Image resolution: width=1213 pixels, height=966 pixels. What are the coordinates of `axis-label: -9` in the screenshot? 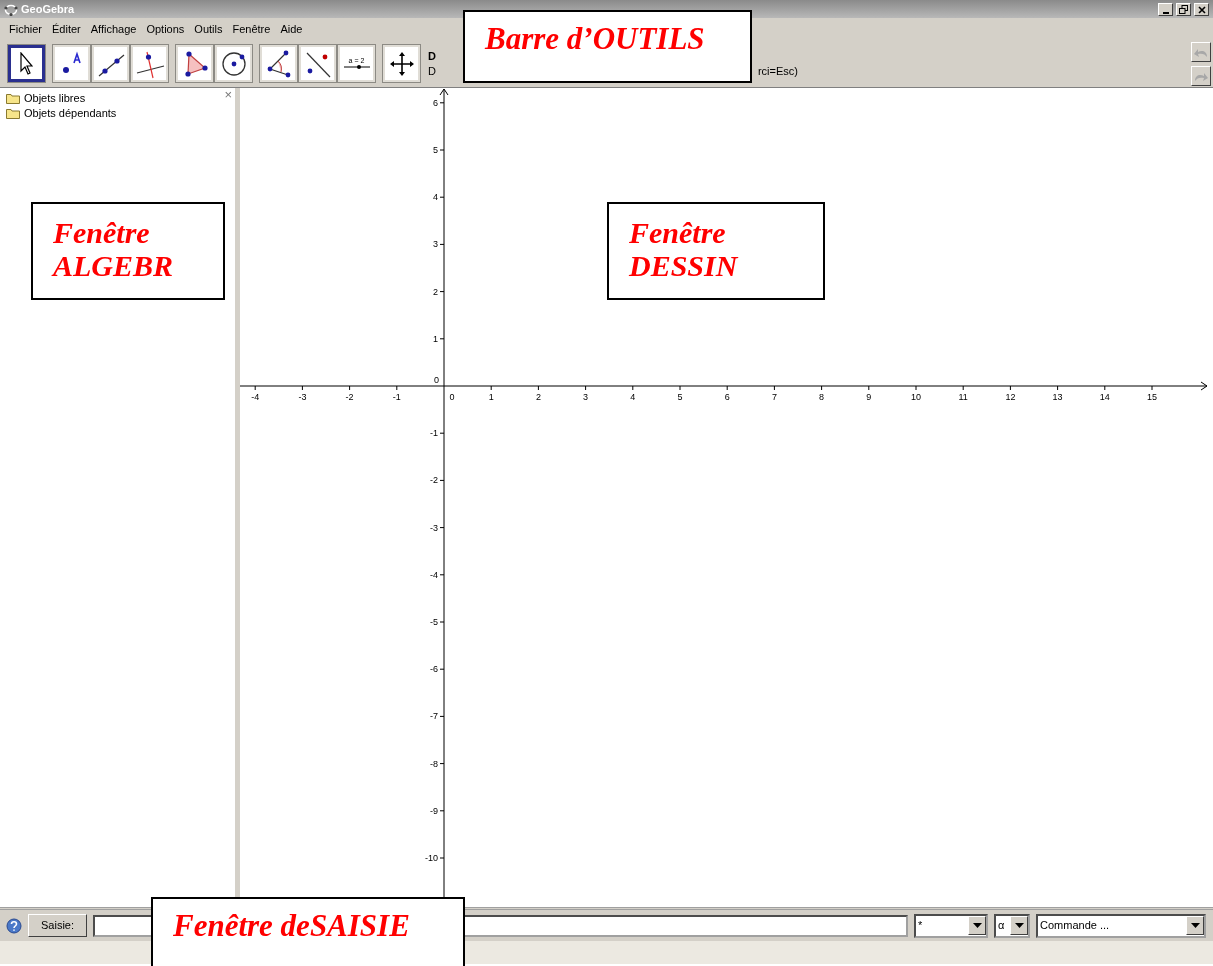 It's located at (434, 810).